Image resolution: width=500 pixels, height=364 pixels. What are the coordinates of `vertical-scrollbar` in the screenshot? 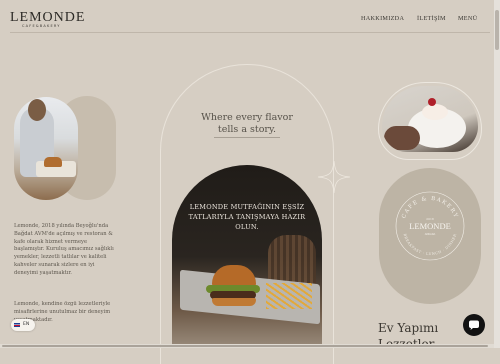 It's located at (497, 174).